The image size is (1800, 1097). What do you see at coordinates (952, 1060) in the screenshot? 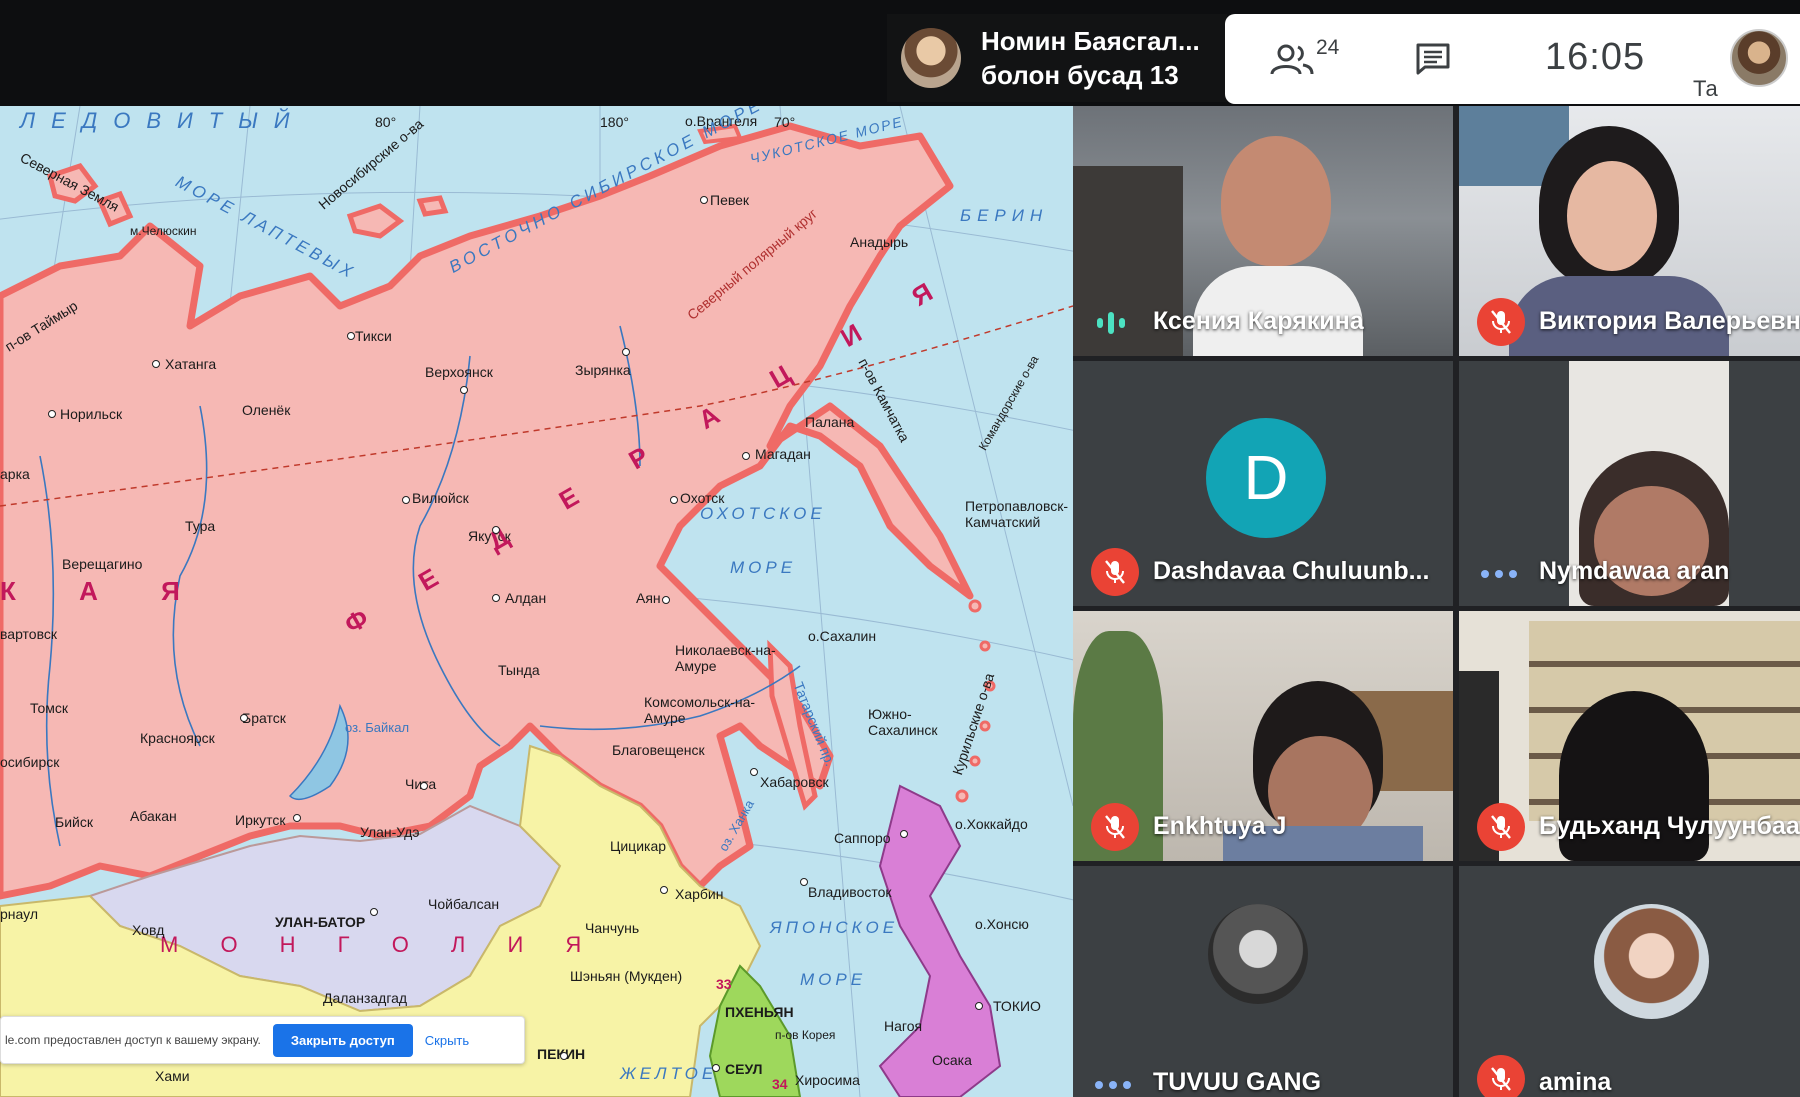
I see `city-osaka: Осака` at bounding box center [952, 1060].